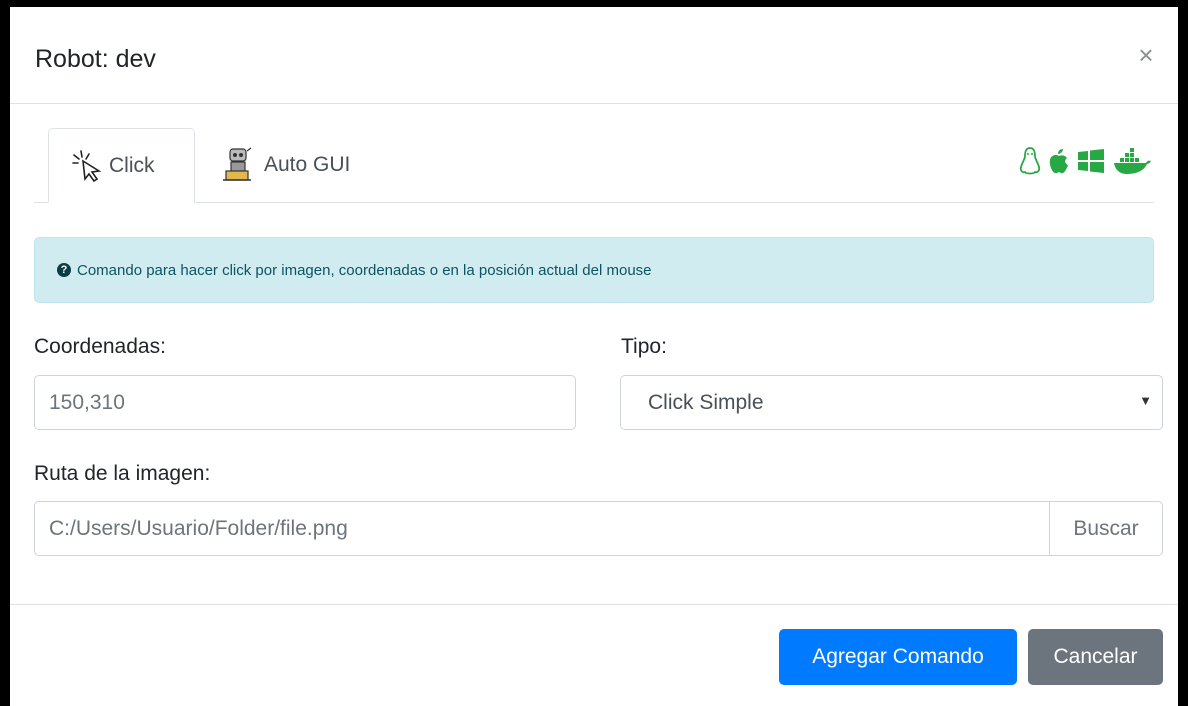 The height and width of the screenshot is (706, 1188). I want to click on coordinates-label: Coordenadas:, so click(100, 346).